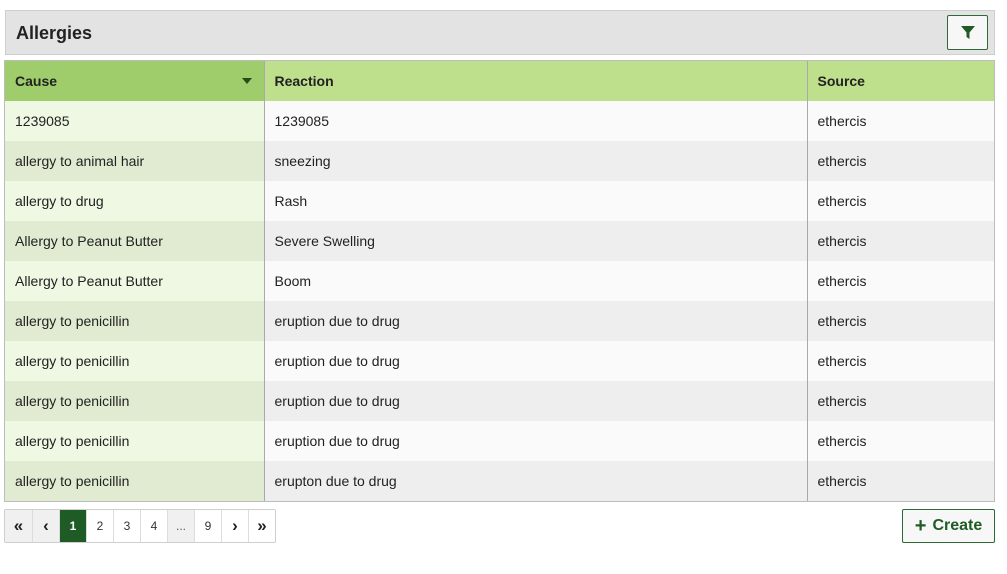 The image size is (1007, 574). I want to click on create-button: + Create, so click(948, 526).